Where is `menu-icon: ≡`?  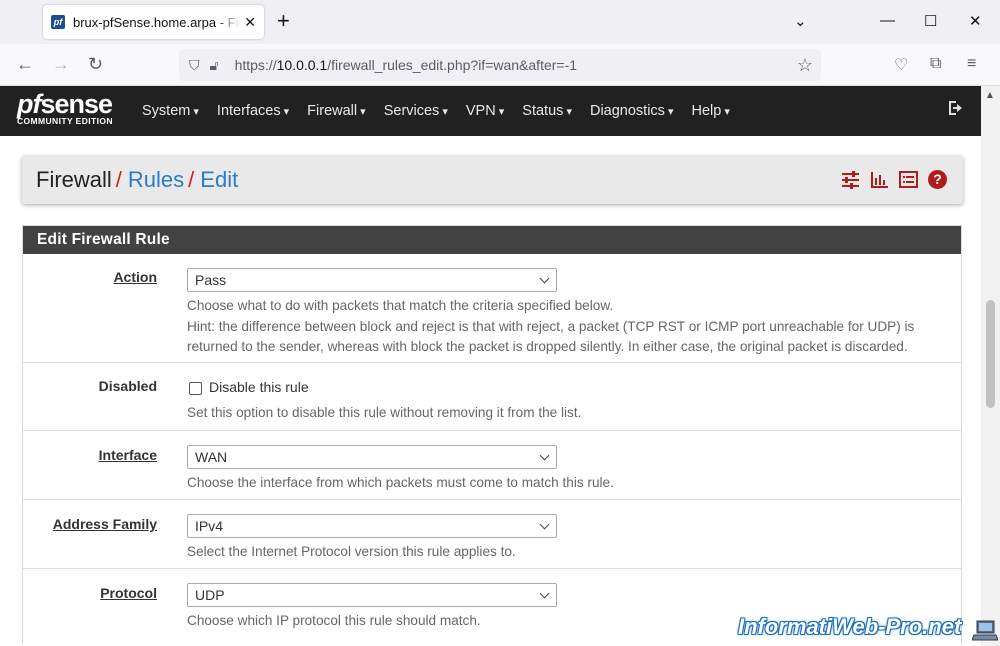 menu-icon: ≡ is located at coordinates (971, 64).